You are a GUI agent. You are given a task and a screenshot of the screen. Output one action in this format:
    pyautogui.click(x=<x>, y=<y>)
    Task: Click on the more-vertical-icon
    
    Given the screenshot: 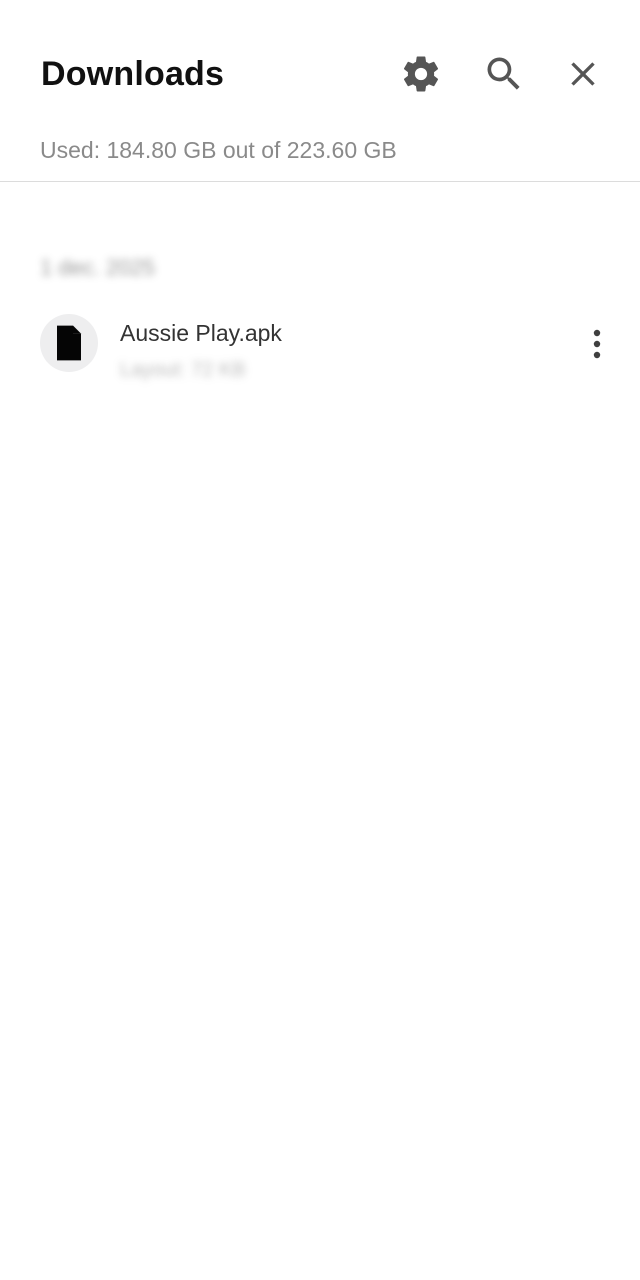 What is the action you would take?
    pyautogui.click(x=597, y=344)
    